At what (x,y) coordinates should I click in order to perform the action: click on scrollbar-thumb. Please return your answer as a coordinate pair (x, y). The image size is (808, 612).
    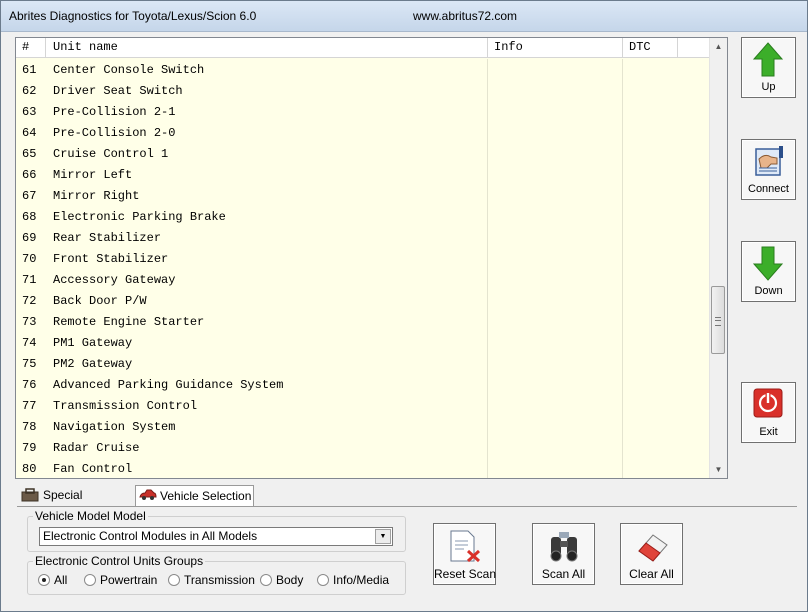
    Looking at the image, I should click on (718, 320).